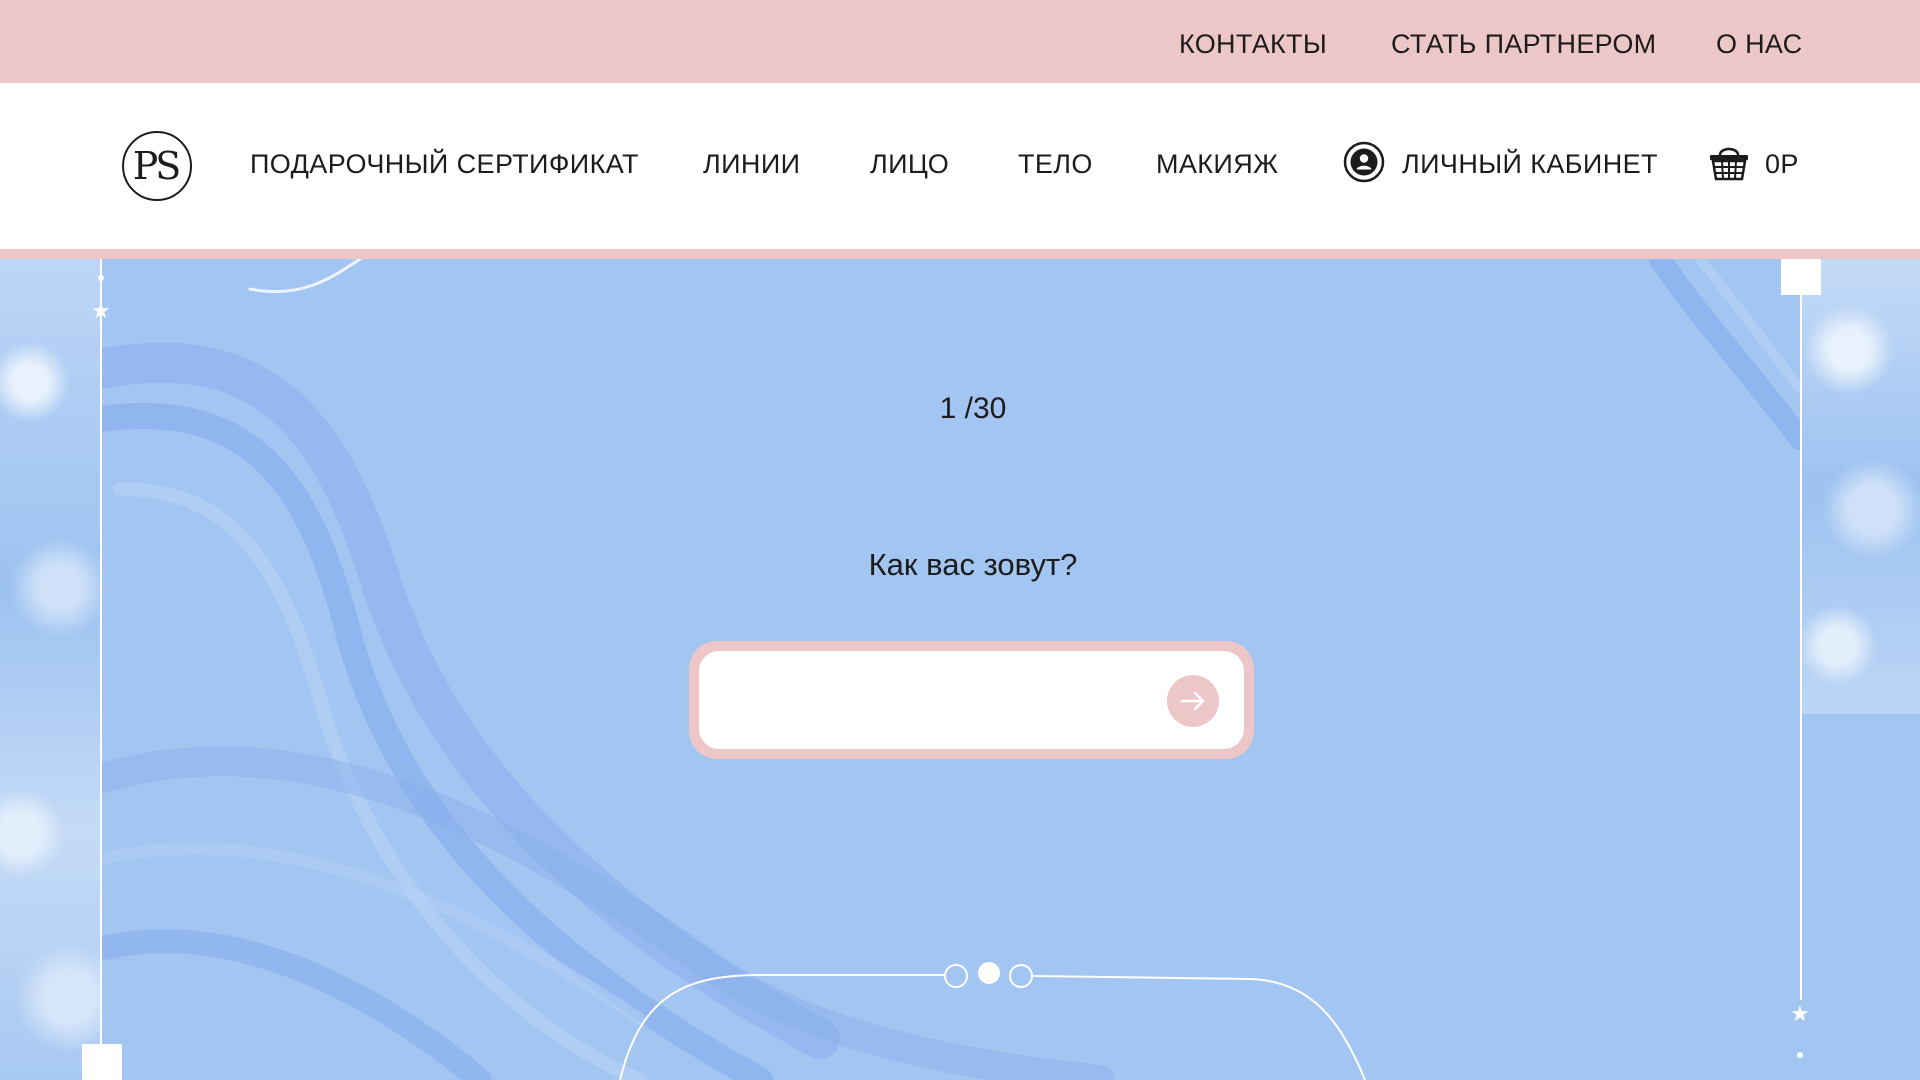  I want to click on topbar-link-about: О НАС, so click(1759, 44).